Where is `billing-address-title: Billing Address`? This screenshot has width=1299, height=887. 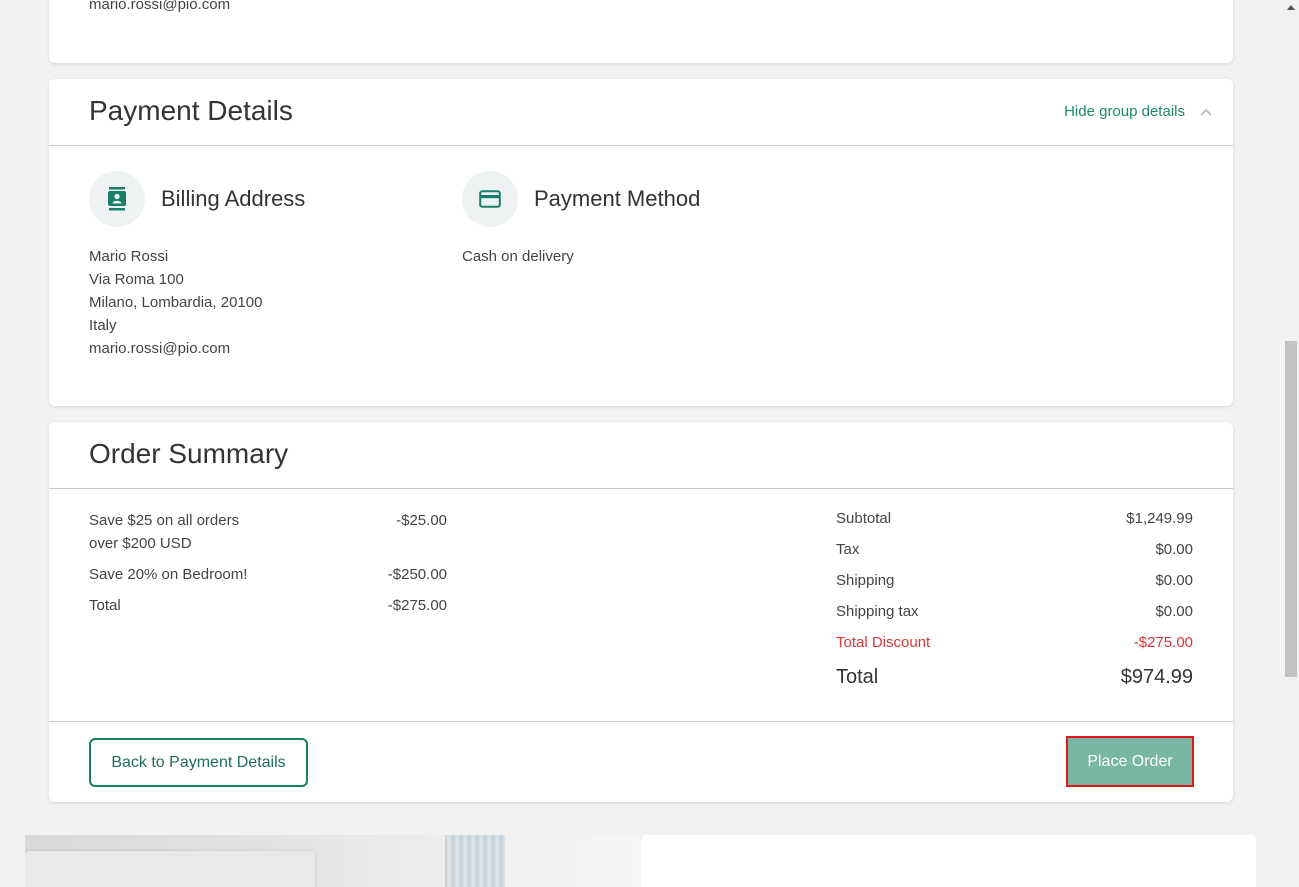
billing-address-title: Billing Address is located at coordinates (233, 198).